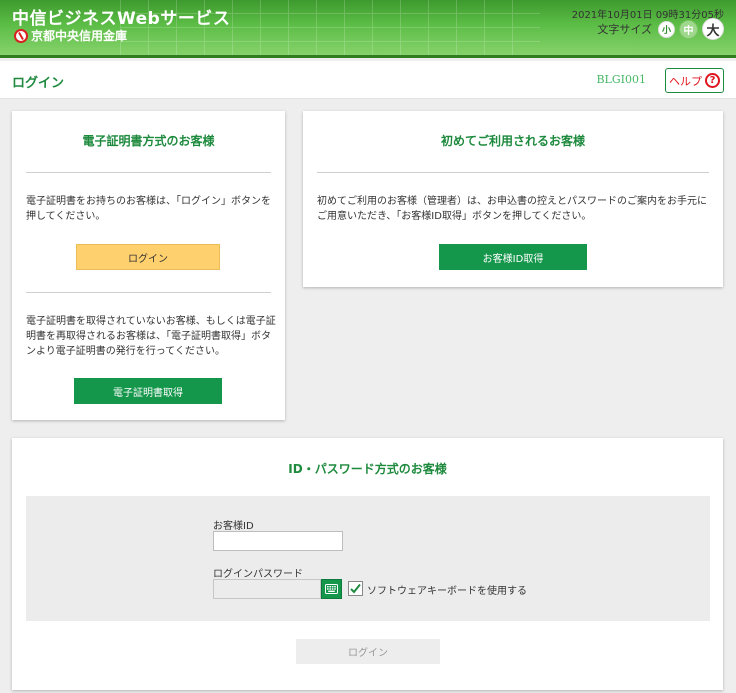 This screenshot has width=736, height=693. I want to click on software-keyboard-label: ソフトウェアキーボードを使用する, so click(447, 589).